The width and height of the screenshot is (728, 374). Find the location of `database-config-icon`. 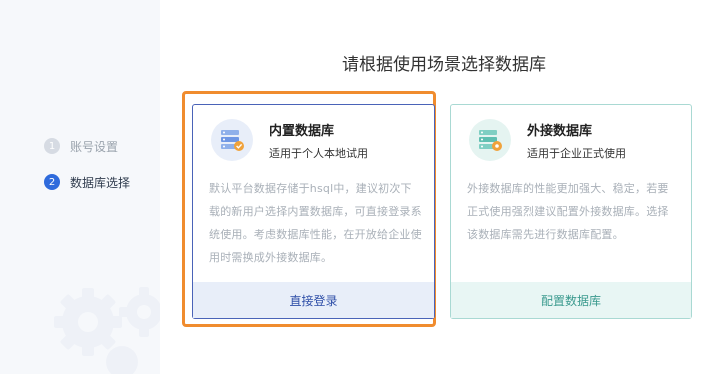

database-config-icon is located at coordinates (490, 140).